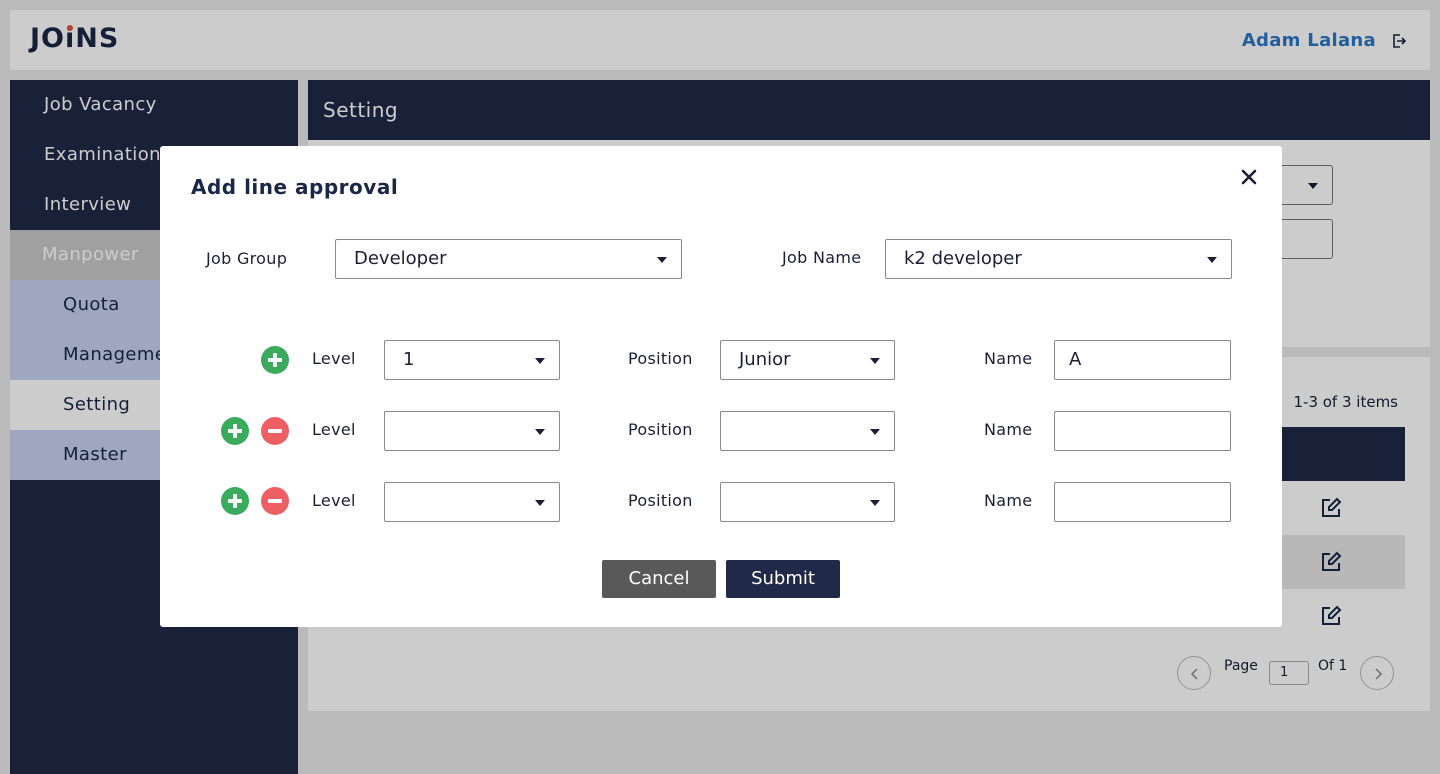  What do you see at coordinates (508, 259) in the screenshot?
I see `job-group-select: Developer` at bounding box center [508, 259].